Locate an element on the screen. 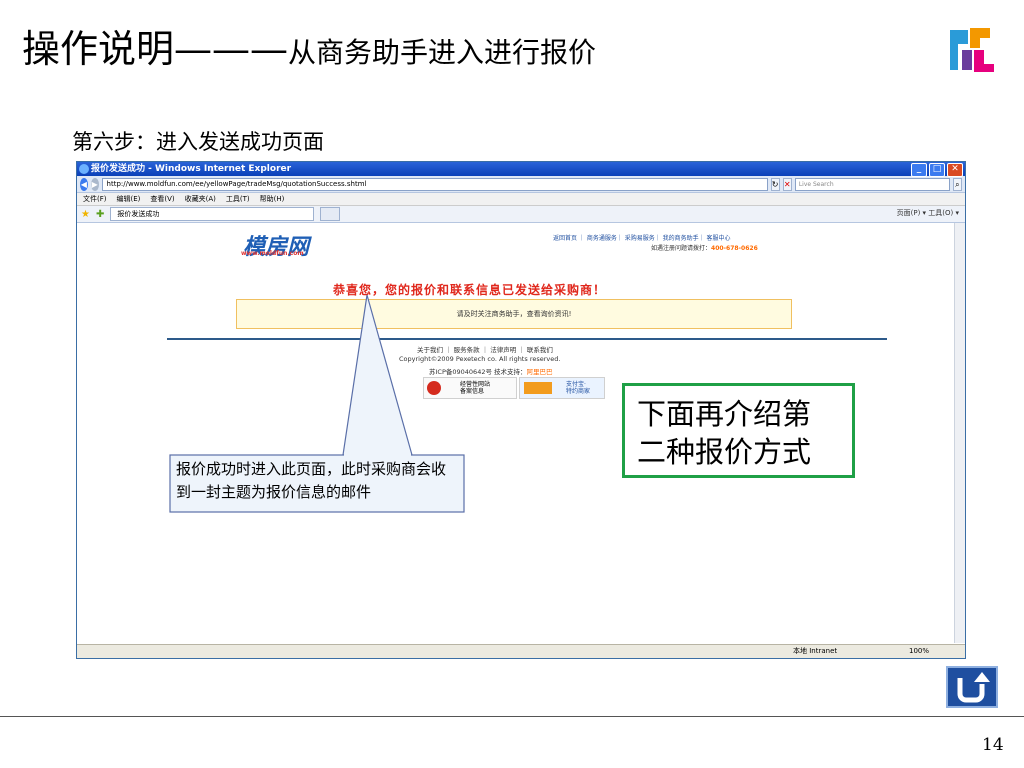 This screenshot has width=1024, height=768. menu-file: 文件(F) is located at coordinates (95, 199).